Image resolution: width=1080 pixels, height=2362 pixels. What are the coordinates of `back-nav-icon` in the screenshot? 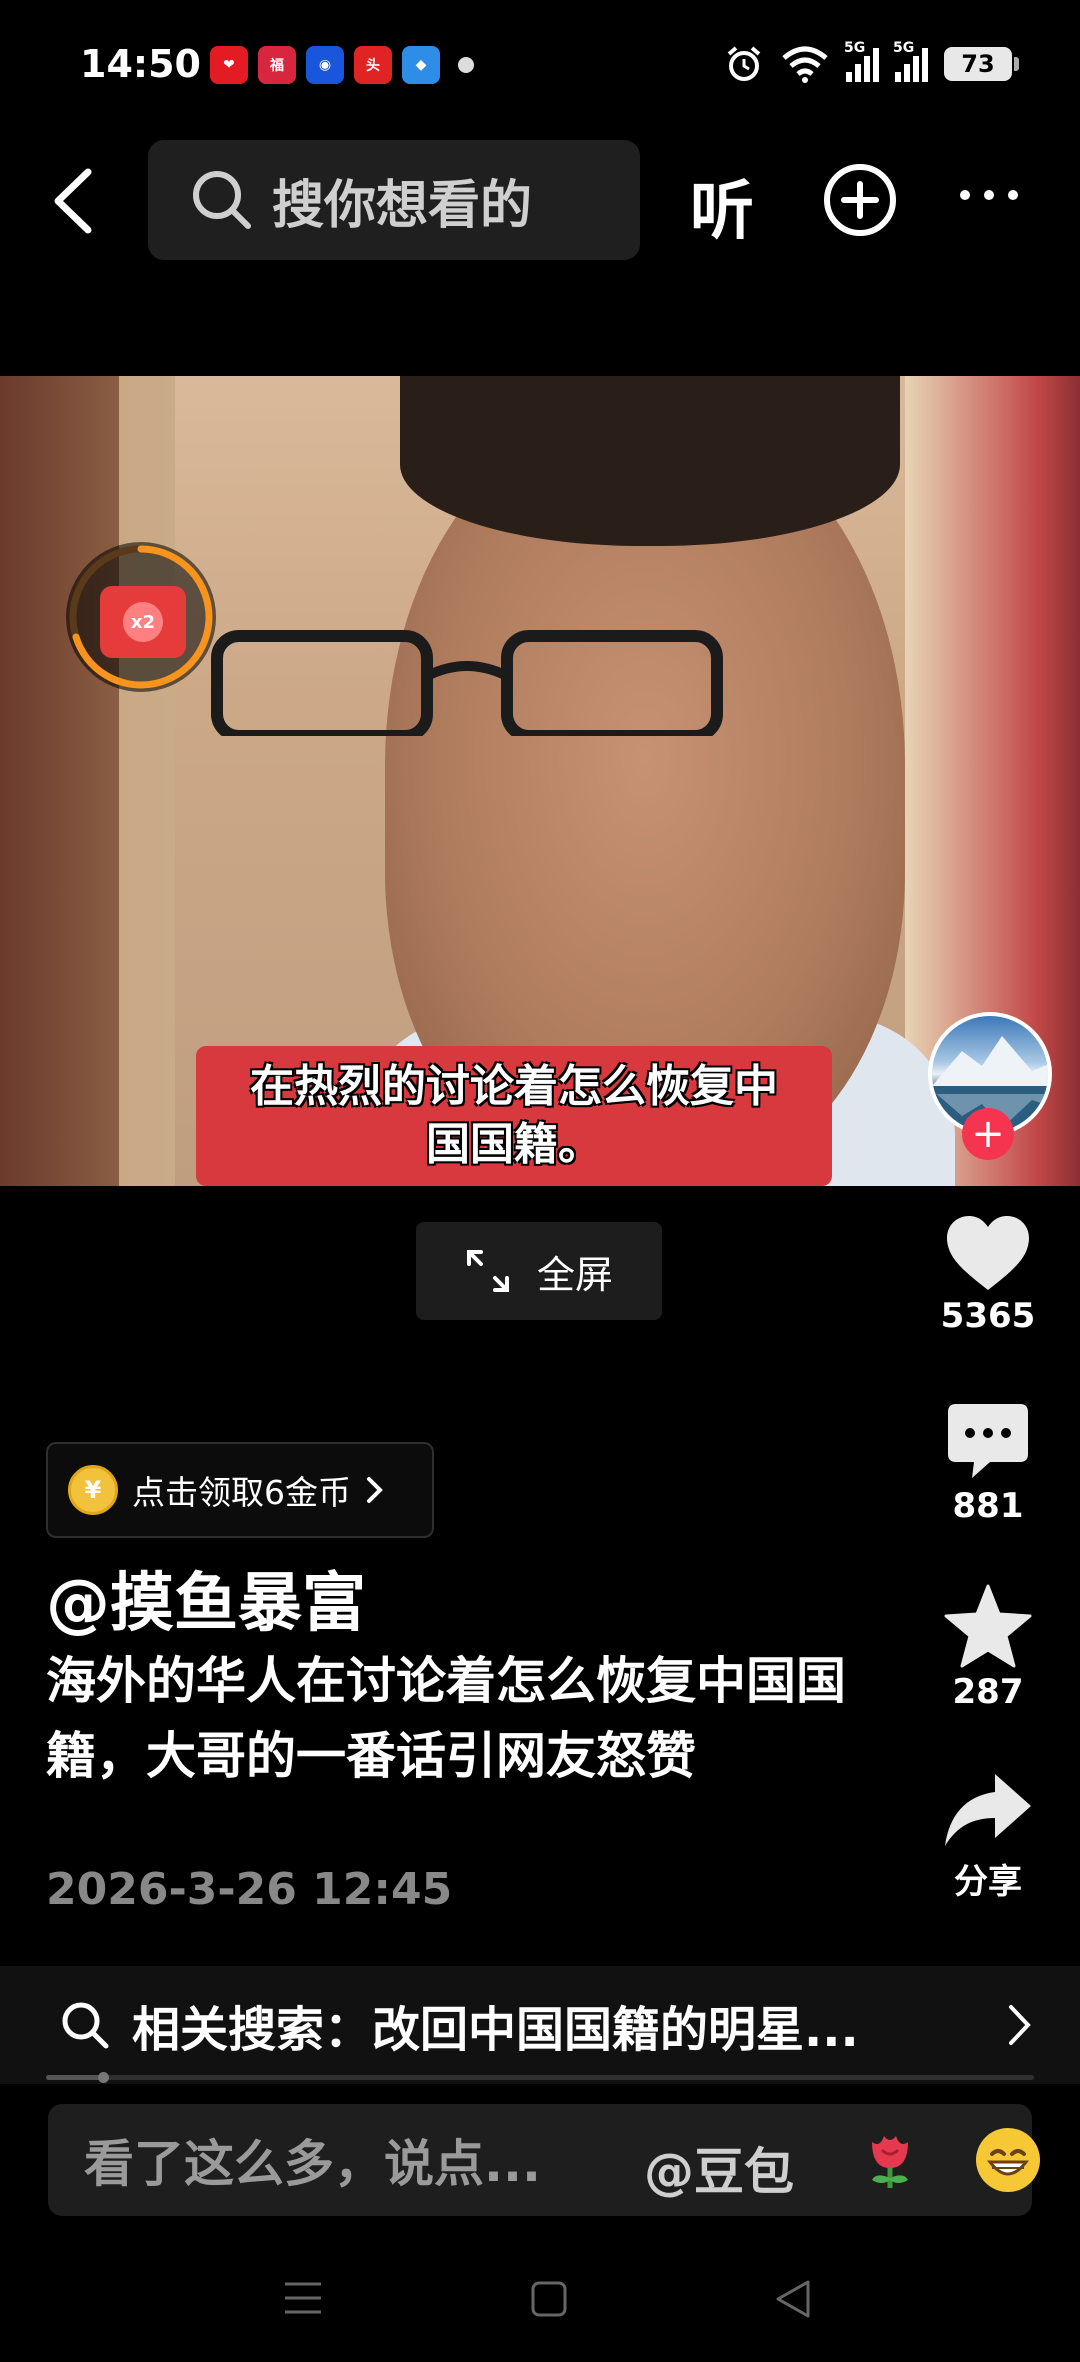 It's located at (792, 2299).